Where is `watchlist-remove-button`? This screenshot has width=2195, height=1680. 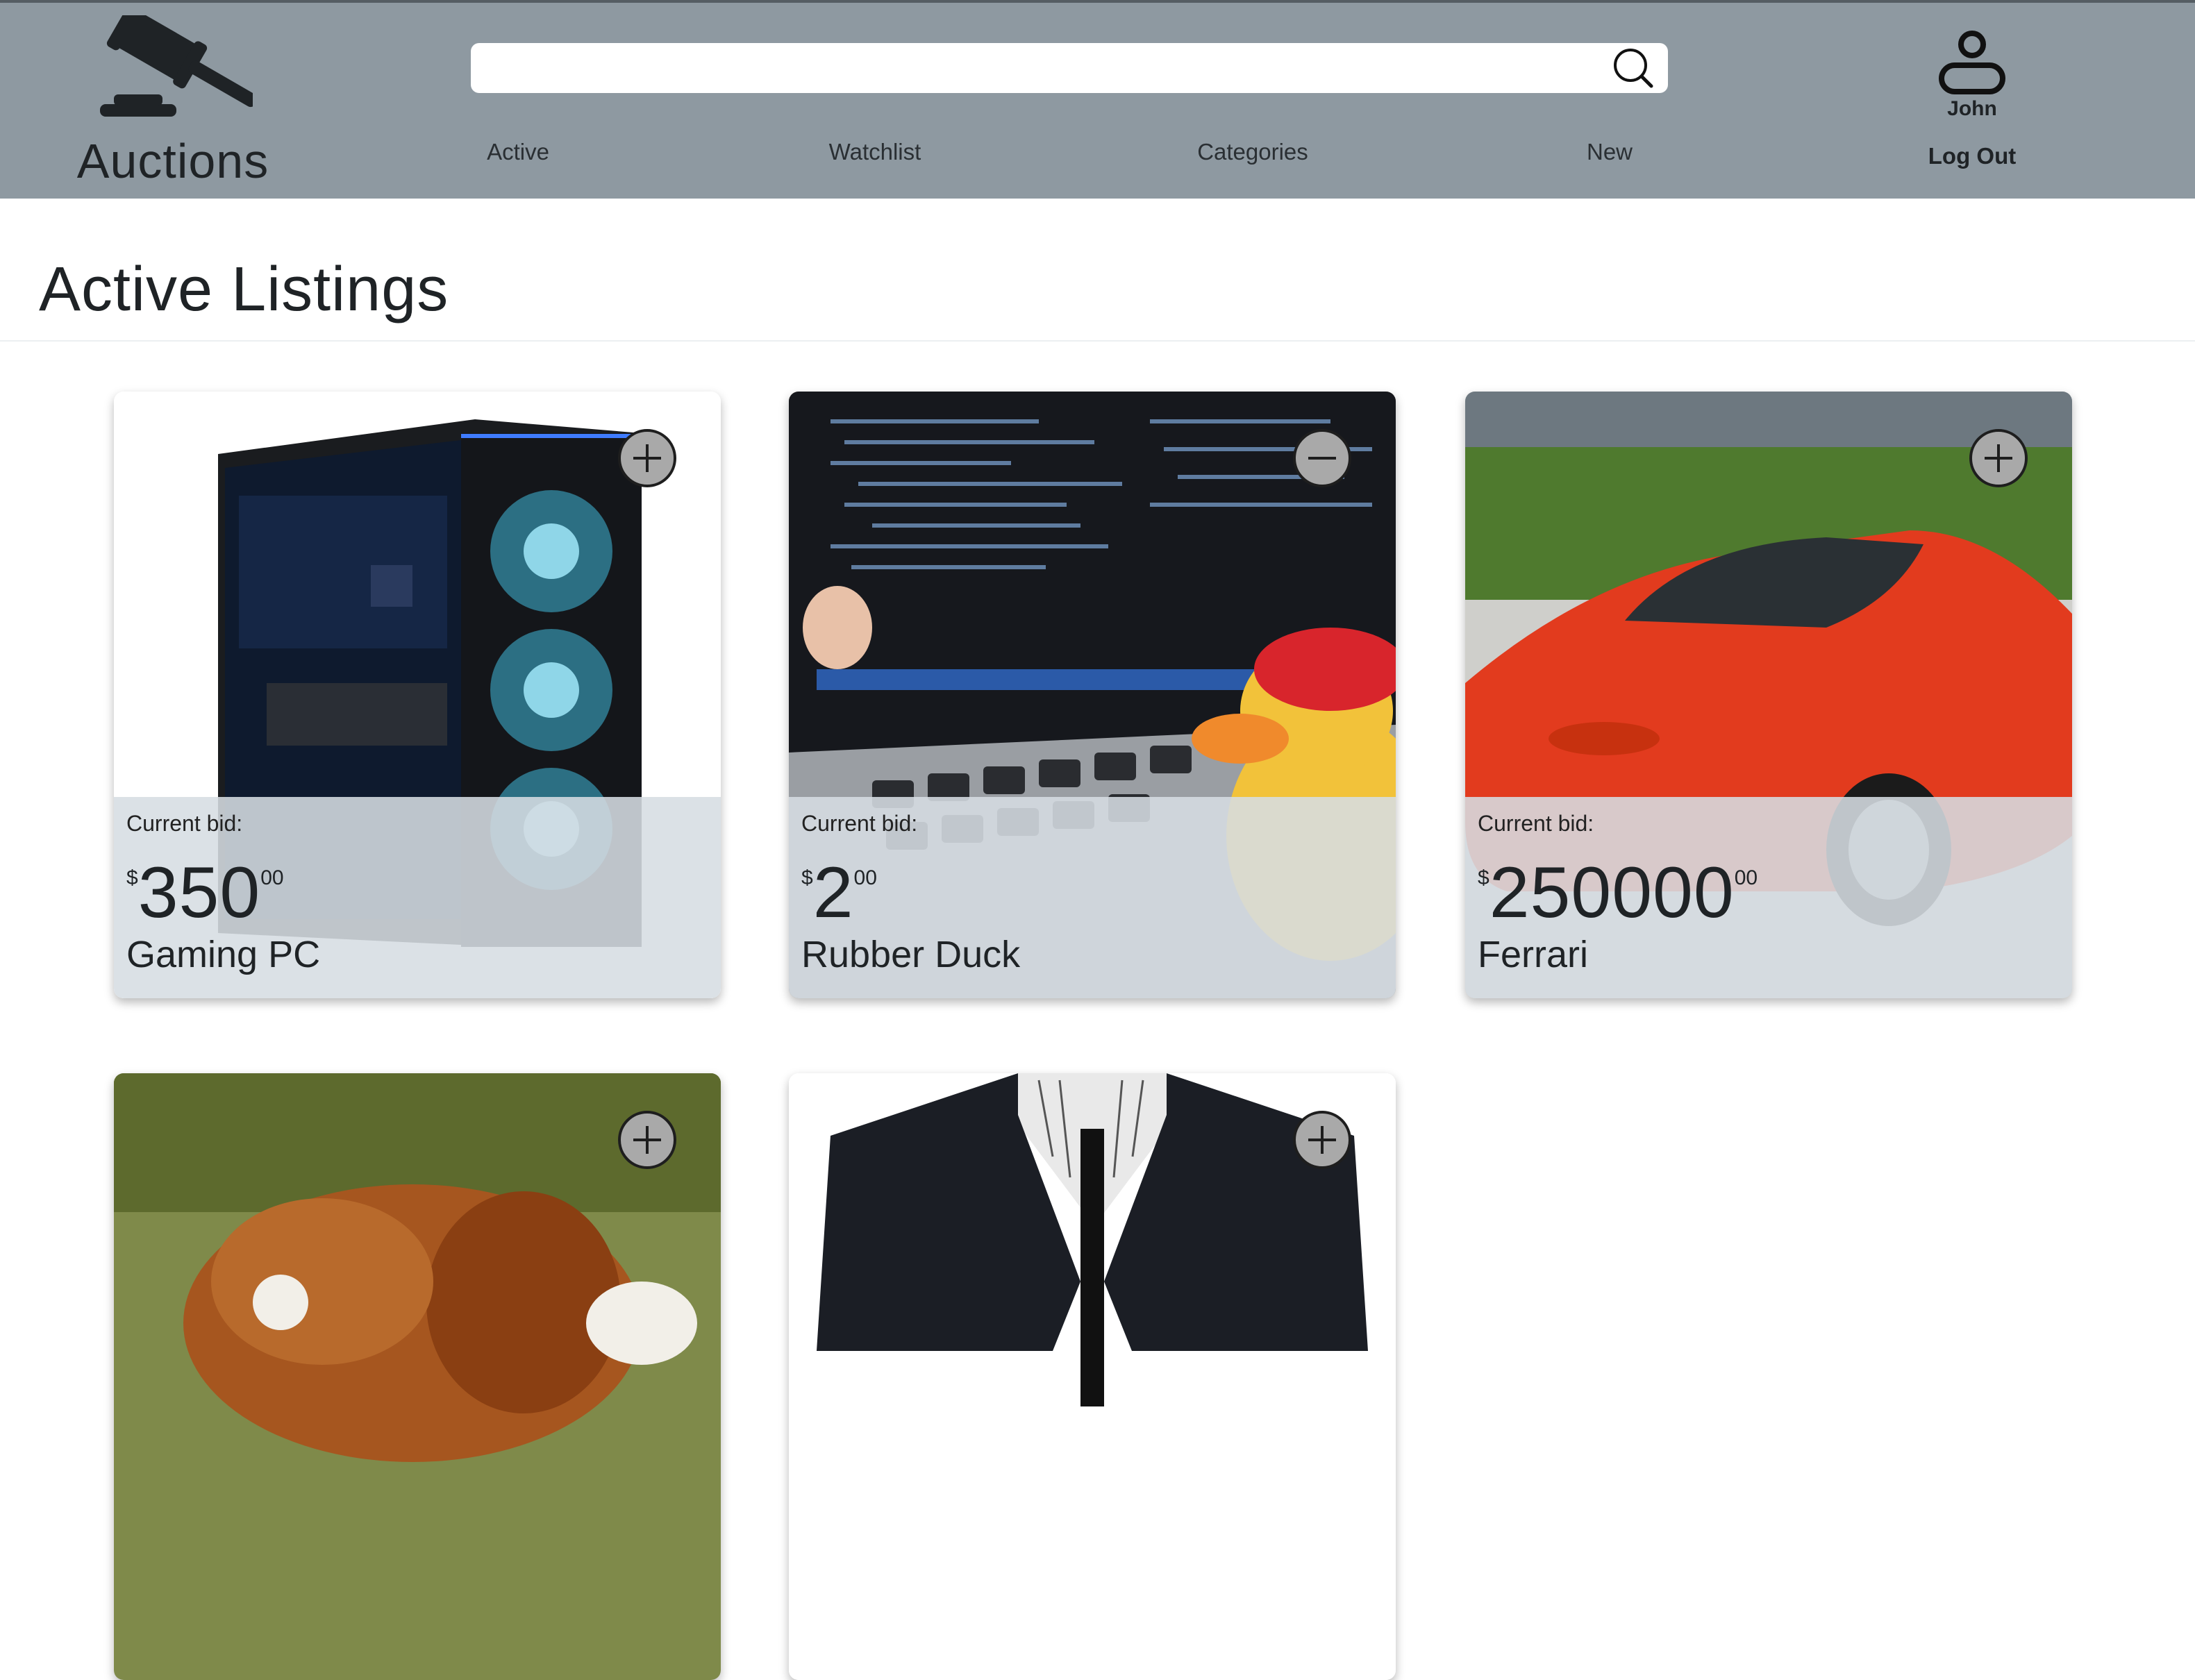
watchlist-remove-button is located at coordinates (1322, 458).